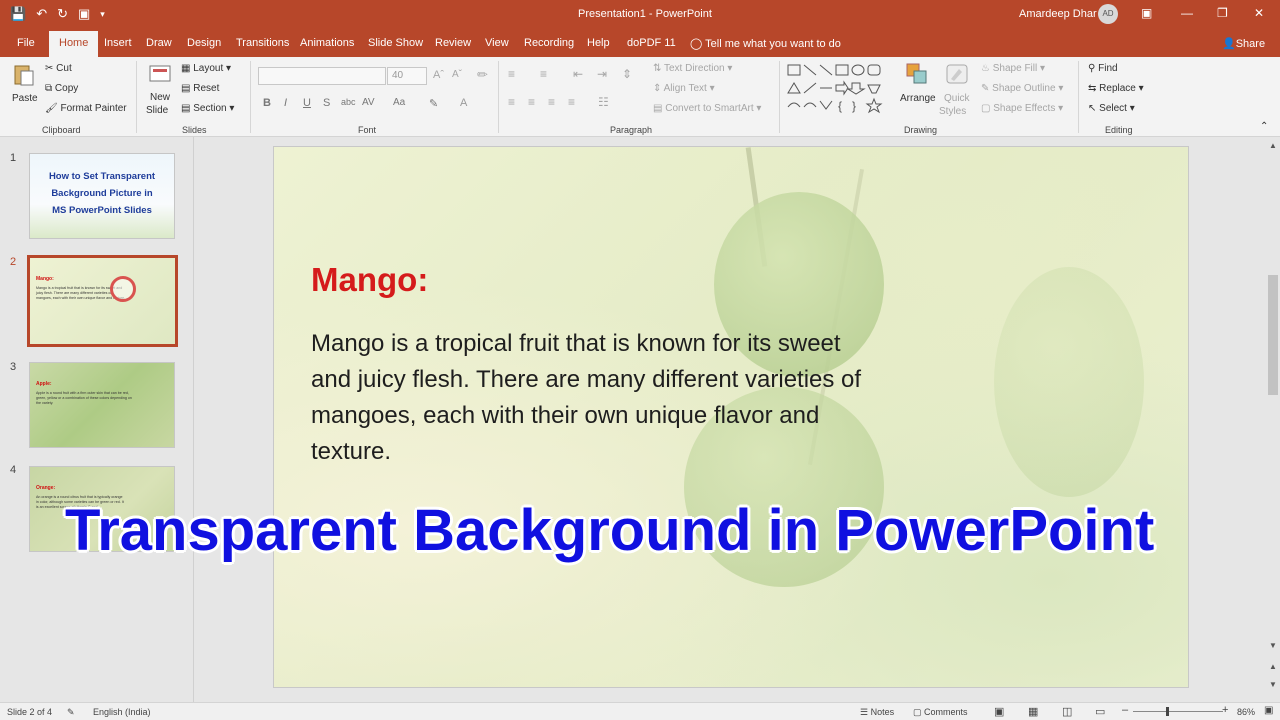  Describe the element at coordinates (543, 74) in the screenshot. I see `numbering-icon: ≡` at that location.